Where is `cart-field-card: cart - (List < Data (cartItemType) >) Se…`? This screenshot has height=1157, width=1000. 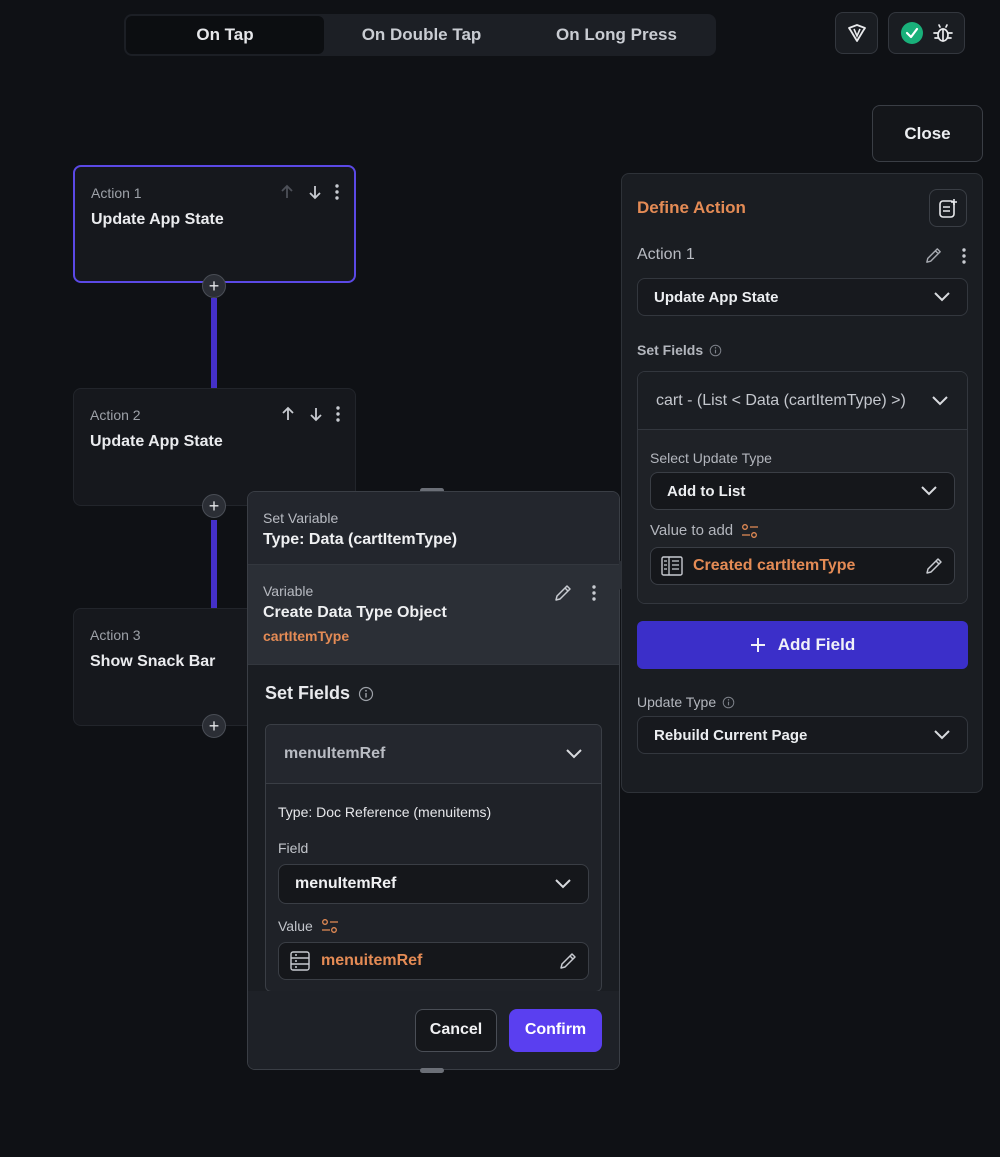 cart-field-card: cart - (List < Data (cartItemType) >) Se… is located at coordinates (802, 487).